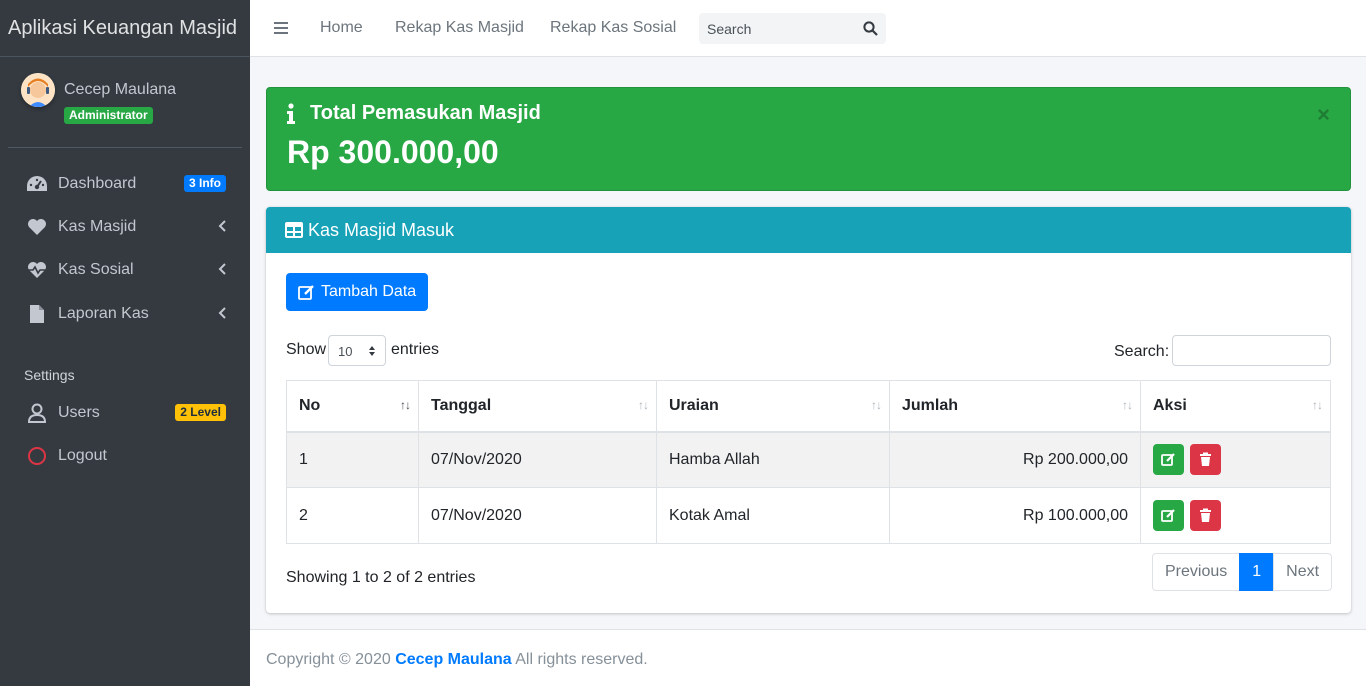 This screenshot has height=686, width=1366. What do you see at coordinates (103, 313) in the screenshot?
I see `sidebar-item-label: Laporan Kas` at bounding box center [103, 313].